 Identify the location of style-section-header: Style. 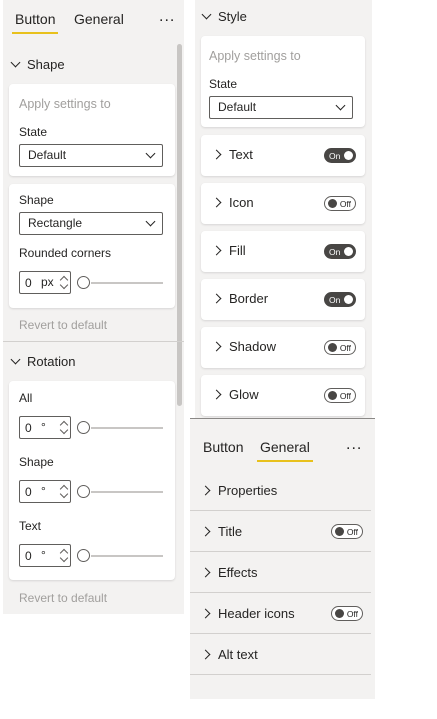
(224, 16).